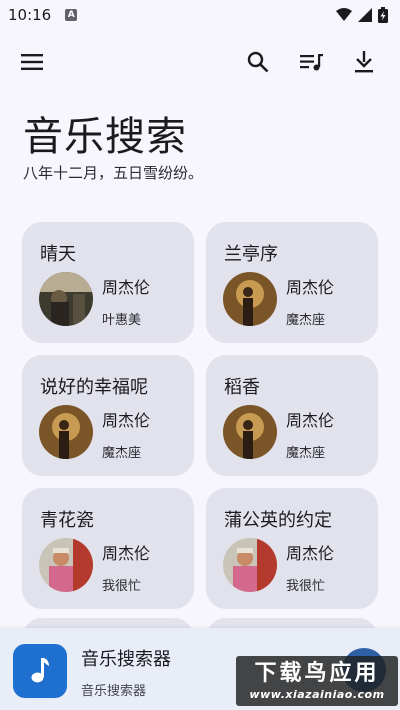 The width and height of the screenshot is (400, 710). Describe the element at coordinates (126, 659) in the screenshot. I see `app-name: 音乐搜索器` at that location.